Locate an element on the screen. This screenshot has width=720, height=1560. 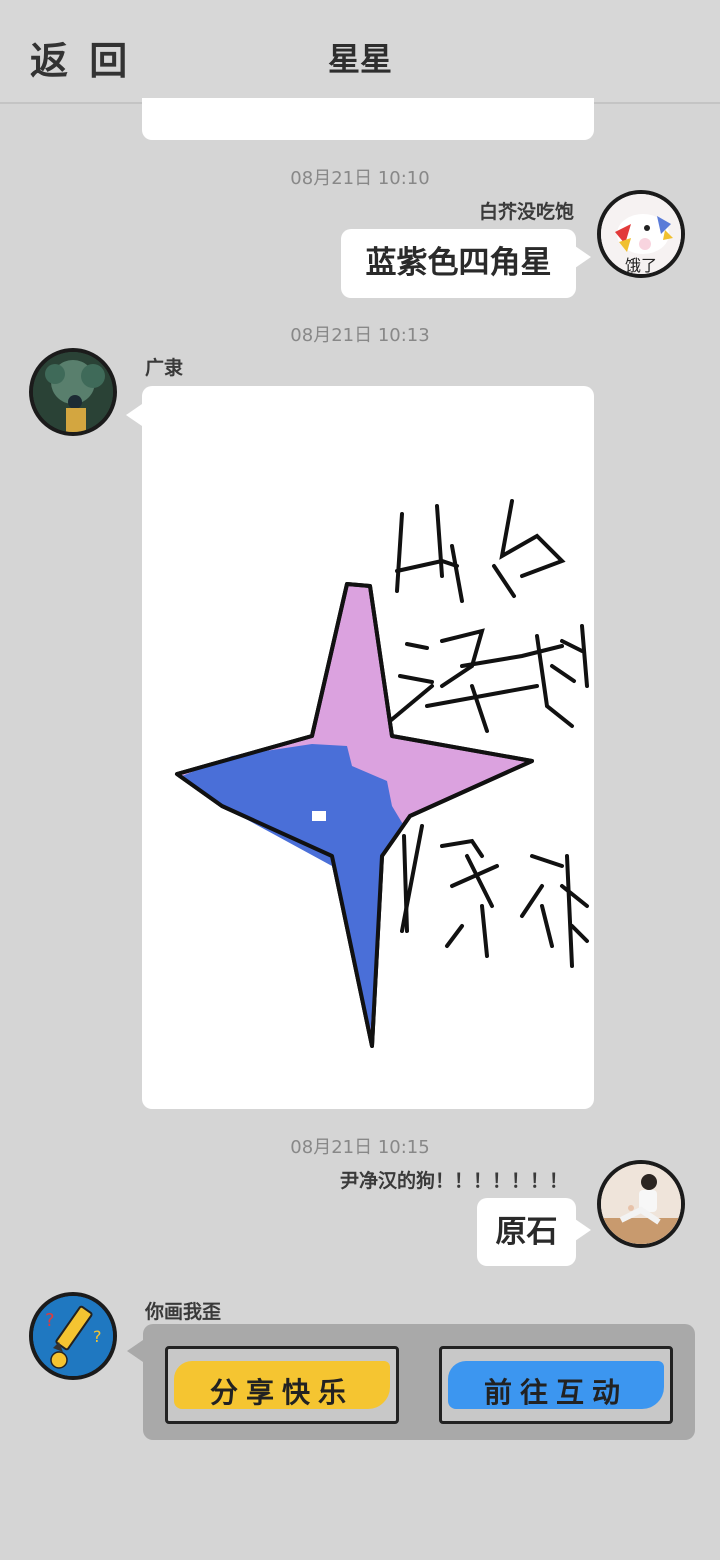
share-joy-button: 分享快乐 is located at coordinates (282, 1385).